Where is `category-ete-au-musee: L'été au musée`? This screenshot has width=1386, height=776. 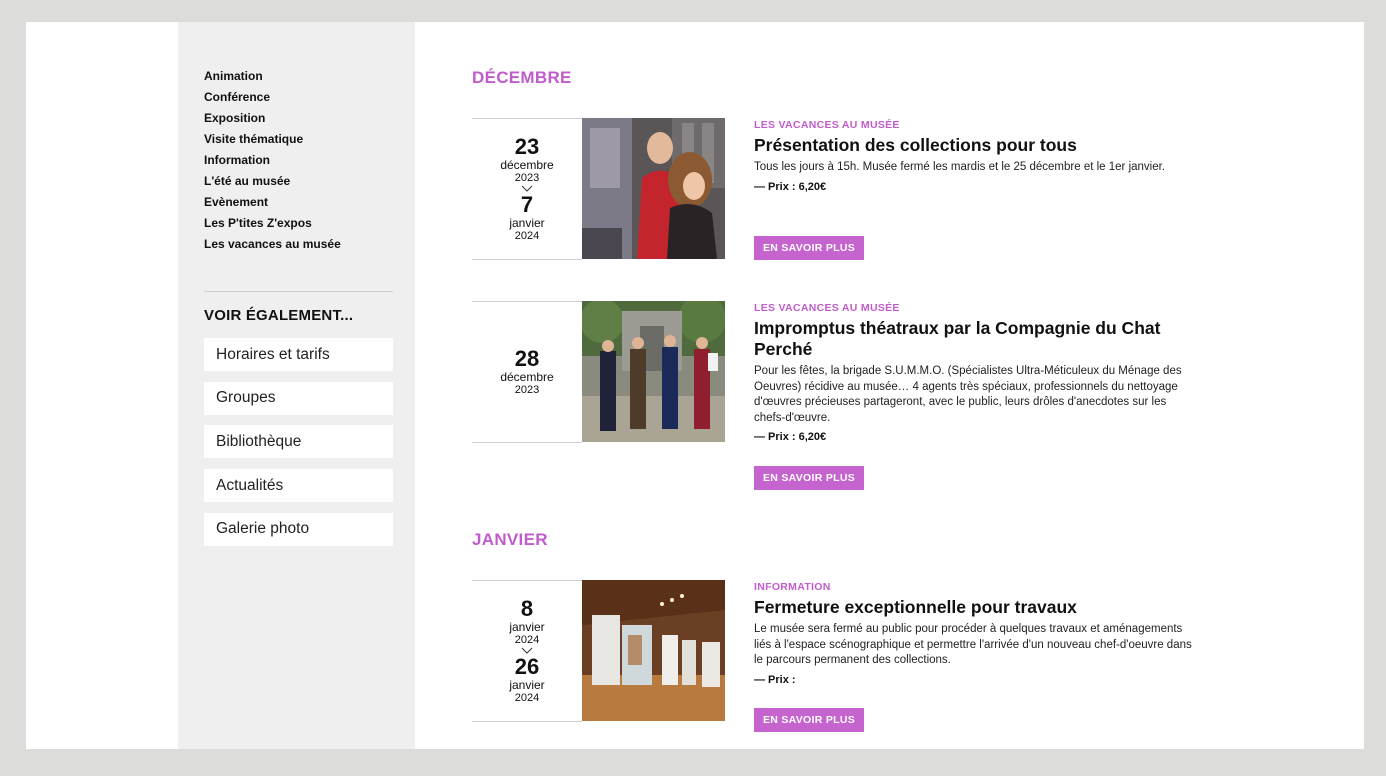 category-ete-au-musee: L'été au musée is located at coordinates (272, 181).